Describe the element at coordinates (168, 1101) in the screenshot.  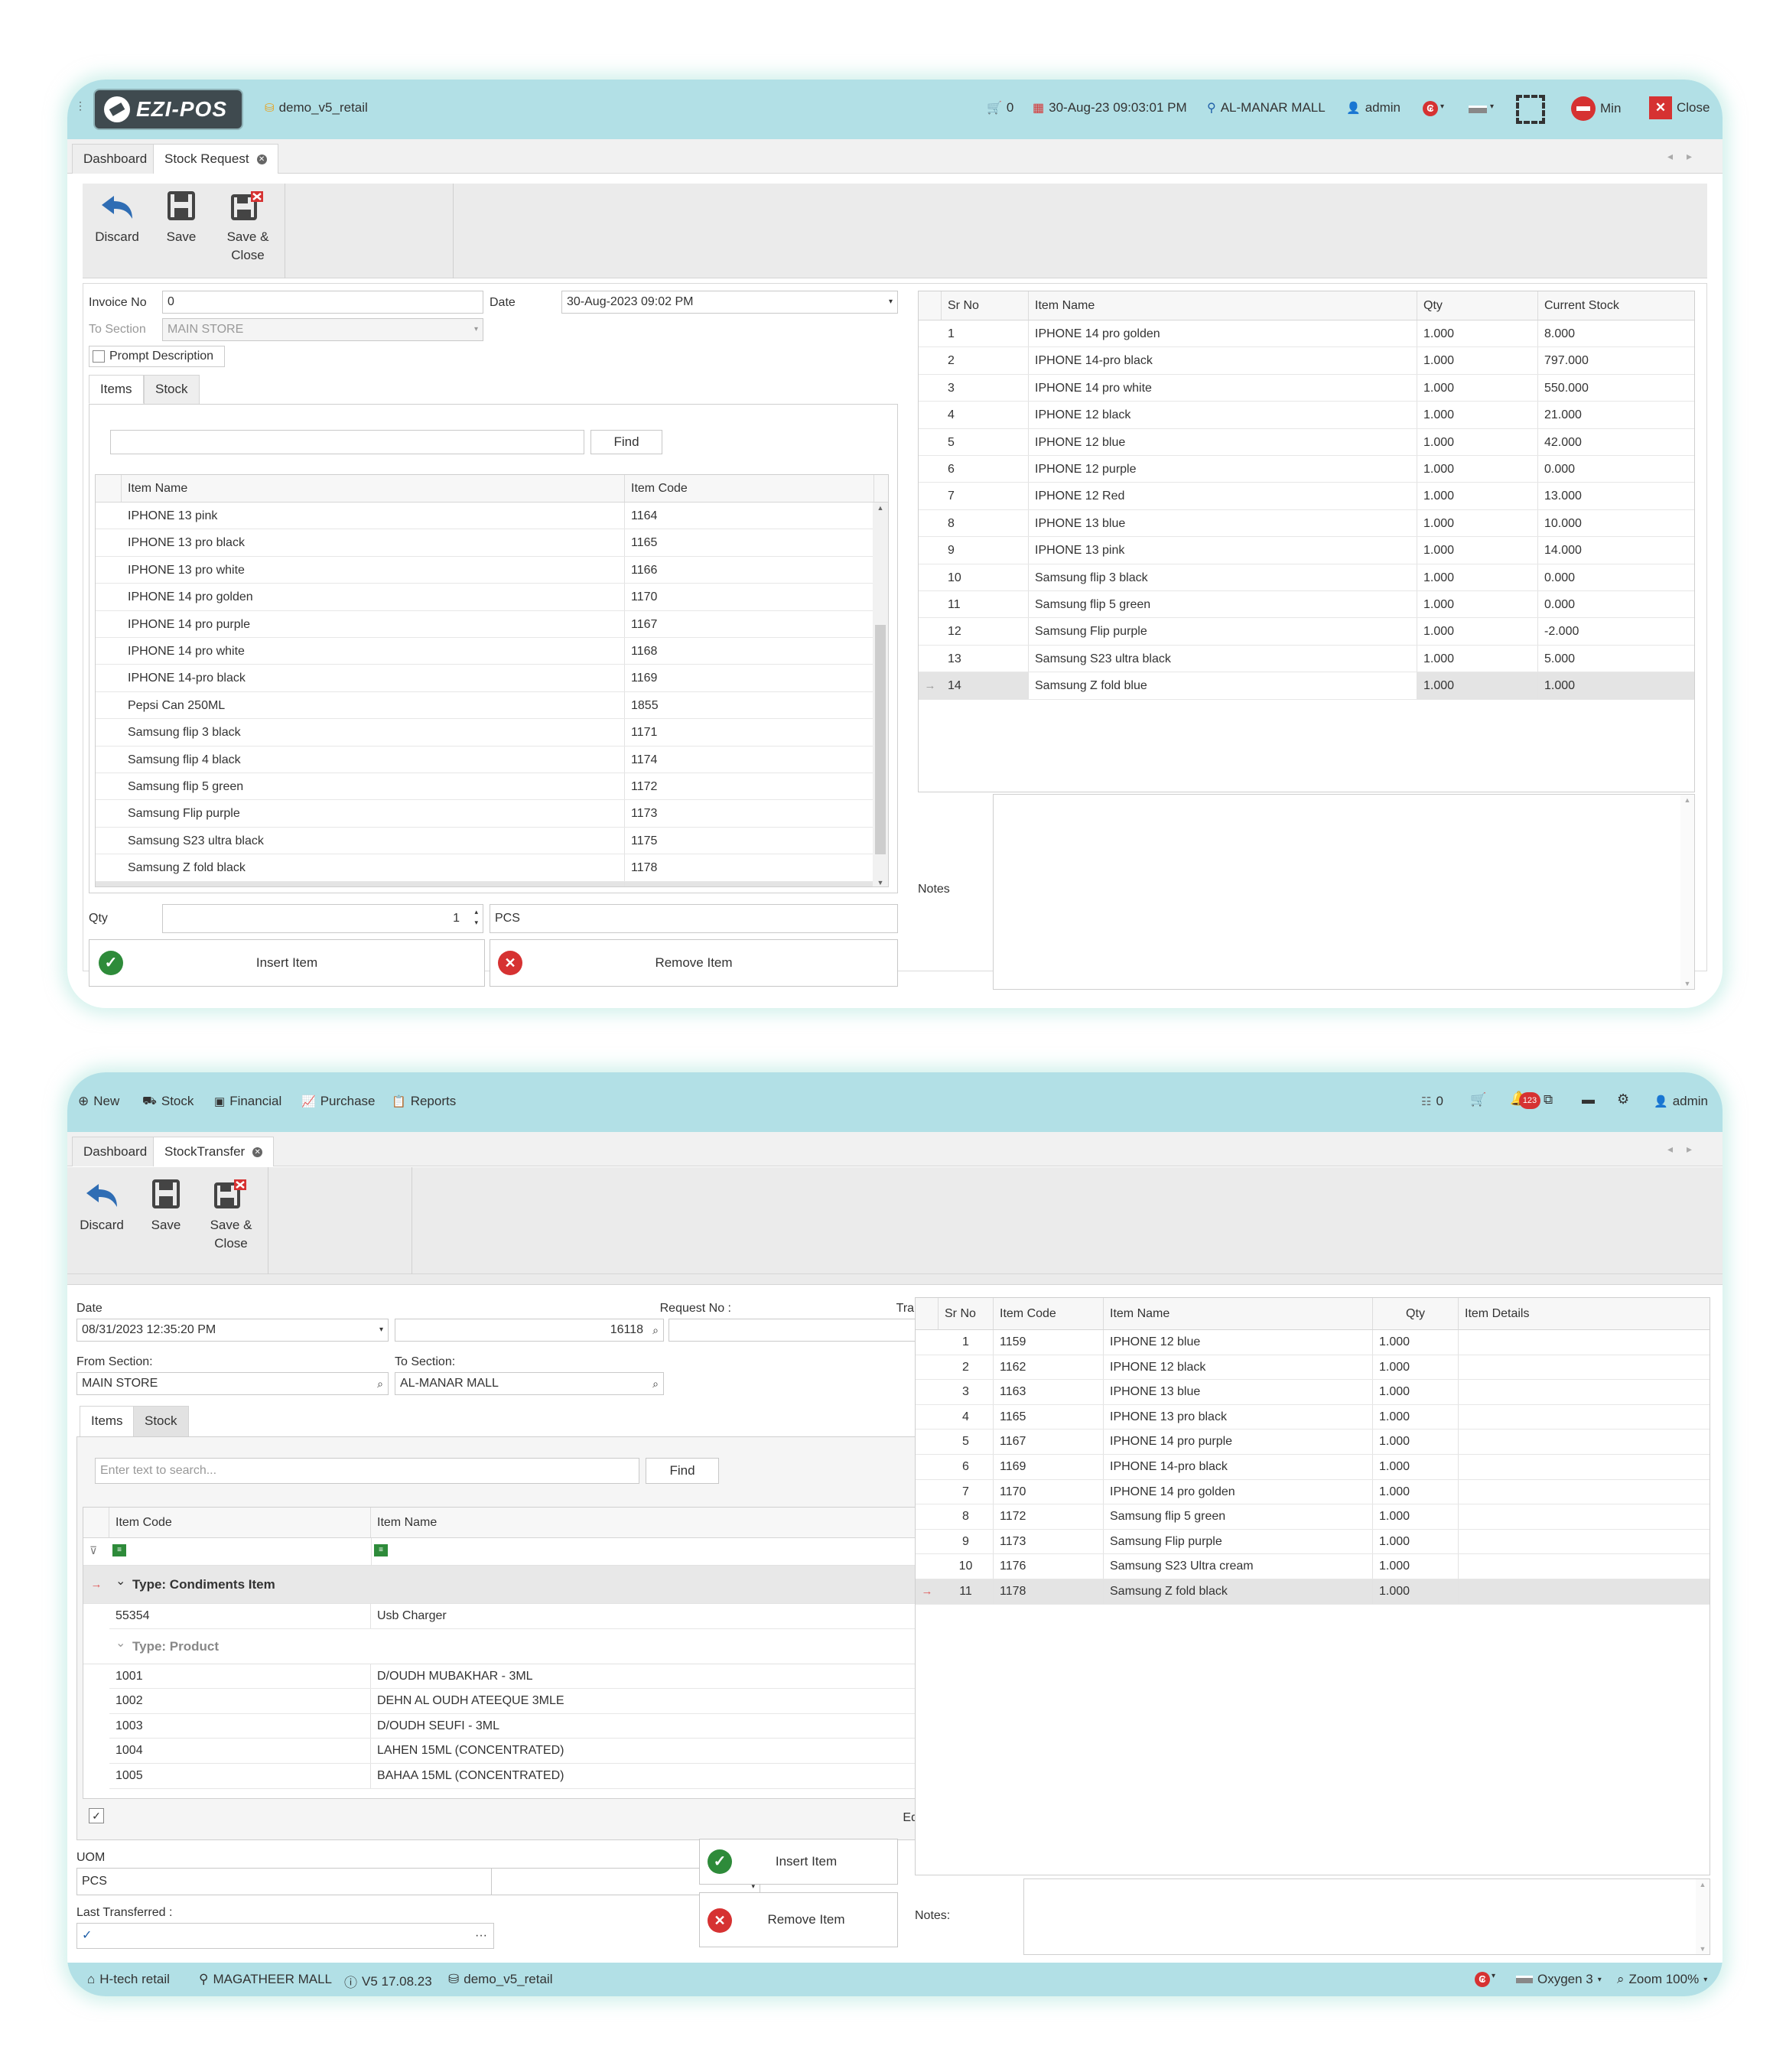
I see `menu-stock: ⛟ Stock` at that location.